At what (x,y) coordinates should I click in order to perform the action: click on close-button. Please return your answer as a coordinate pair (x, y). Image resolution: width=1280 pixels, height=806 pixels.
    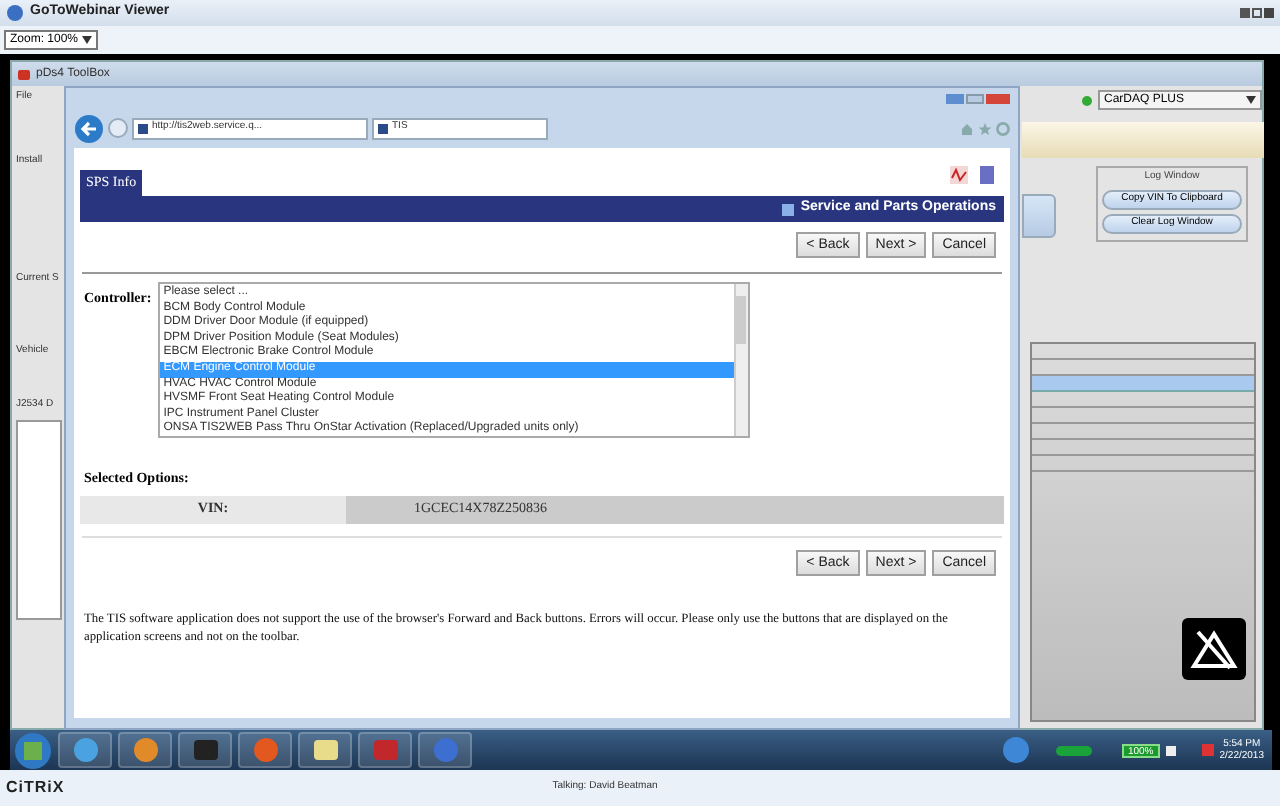
    Looking at the image, I should click on (998, 98).